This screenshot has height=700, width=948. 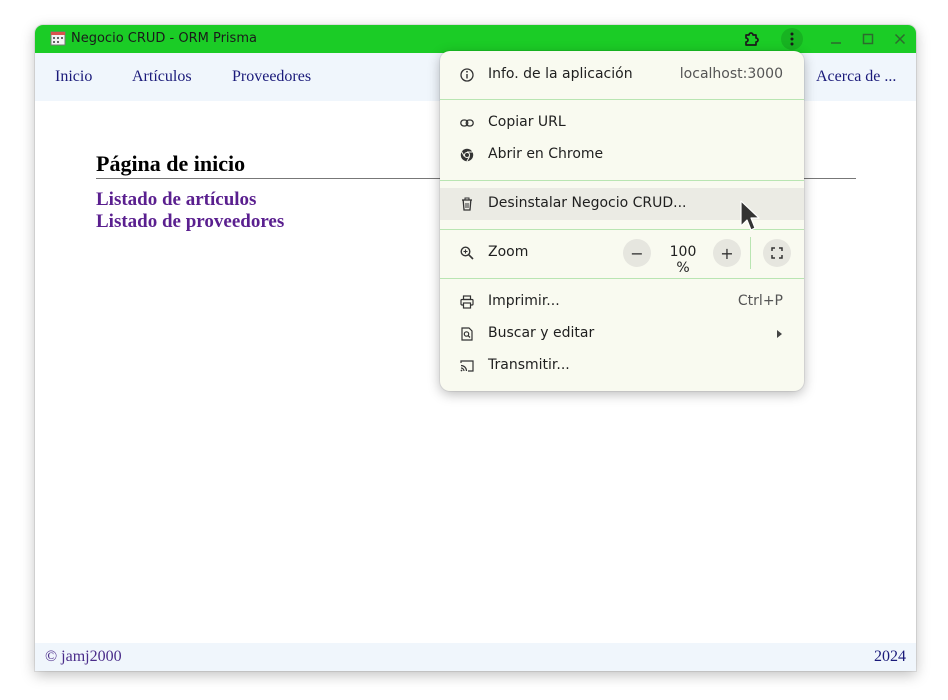 What do you see at coordinates (527, 122) in the screenshot?
I see `menu-label: Copiar URL` at bounding box center [527, 122].